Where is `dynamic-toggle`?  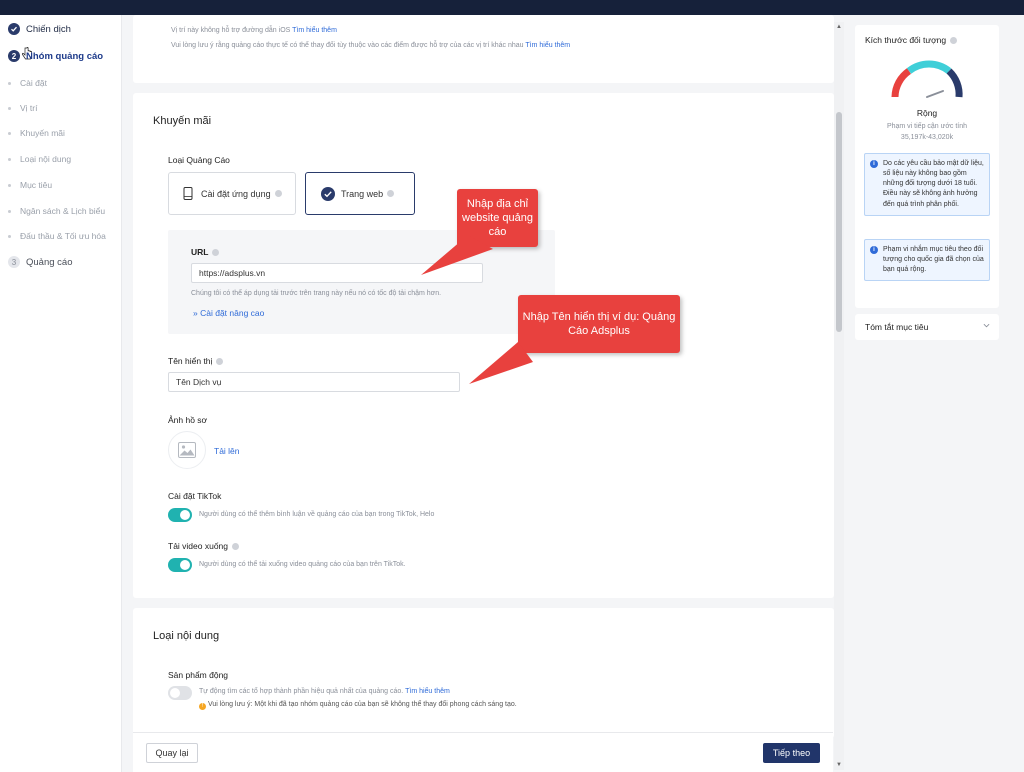
dynamic-toggle is located at coordinates (180, 693).